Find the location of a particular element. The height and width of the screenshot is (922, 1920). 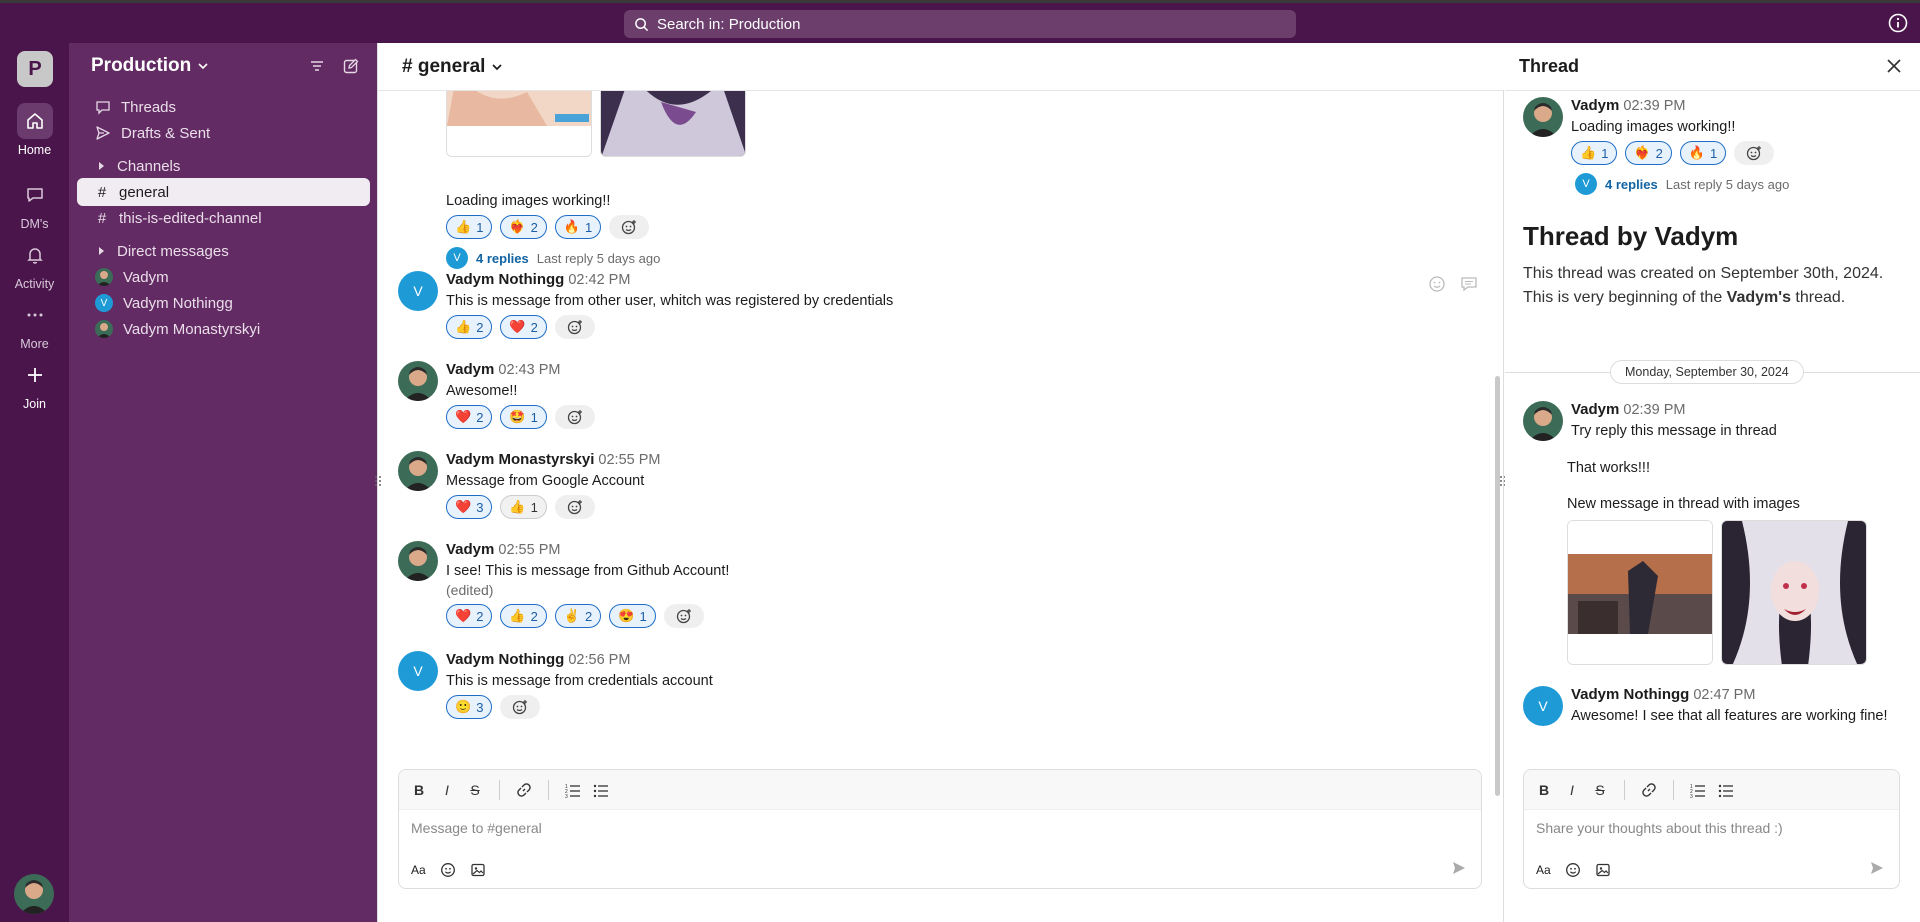

sidebar-item-threads: Threads is located at coordinates (223, 107).